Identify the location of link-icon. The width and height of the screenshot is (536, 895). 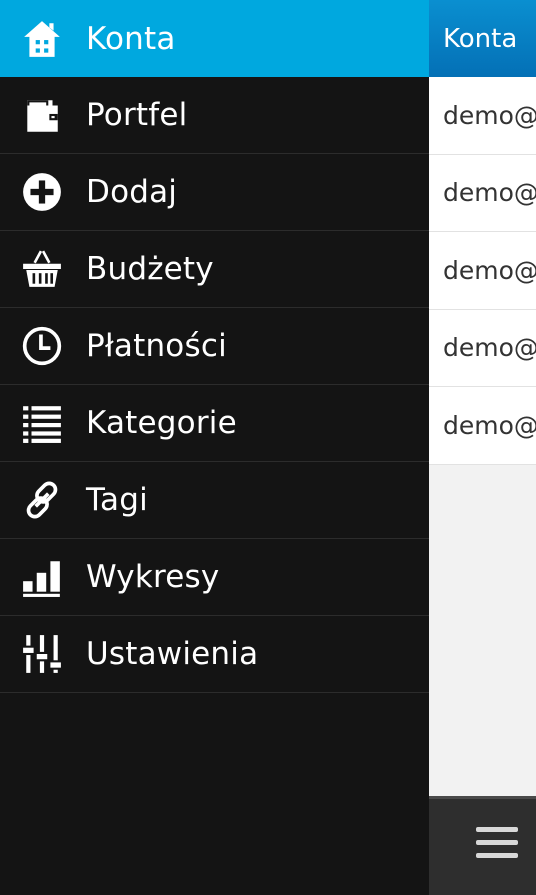
(42, 500).